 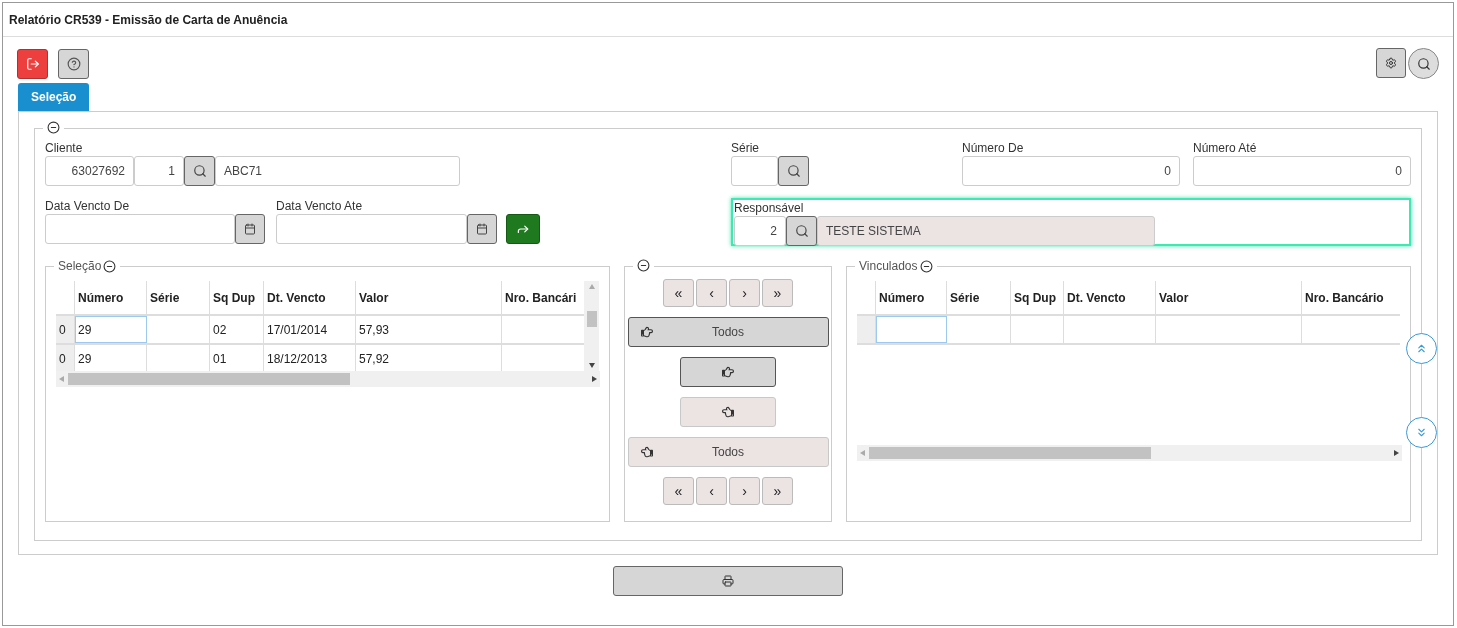 What do you see at coordinates (89, 171) in the screenshot?
I see `client-code-field: 63027692` at bounding box center [89, 171].